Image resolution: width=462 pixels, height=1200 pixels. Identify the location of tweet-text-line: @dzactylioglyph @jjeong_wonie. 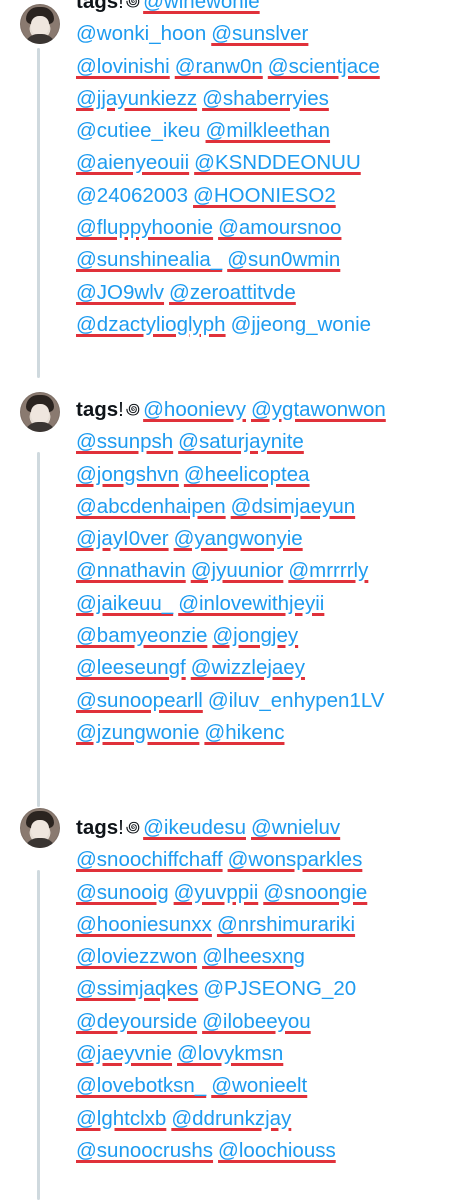
(266, 325).